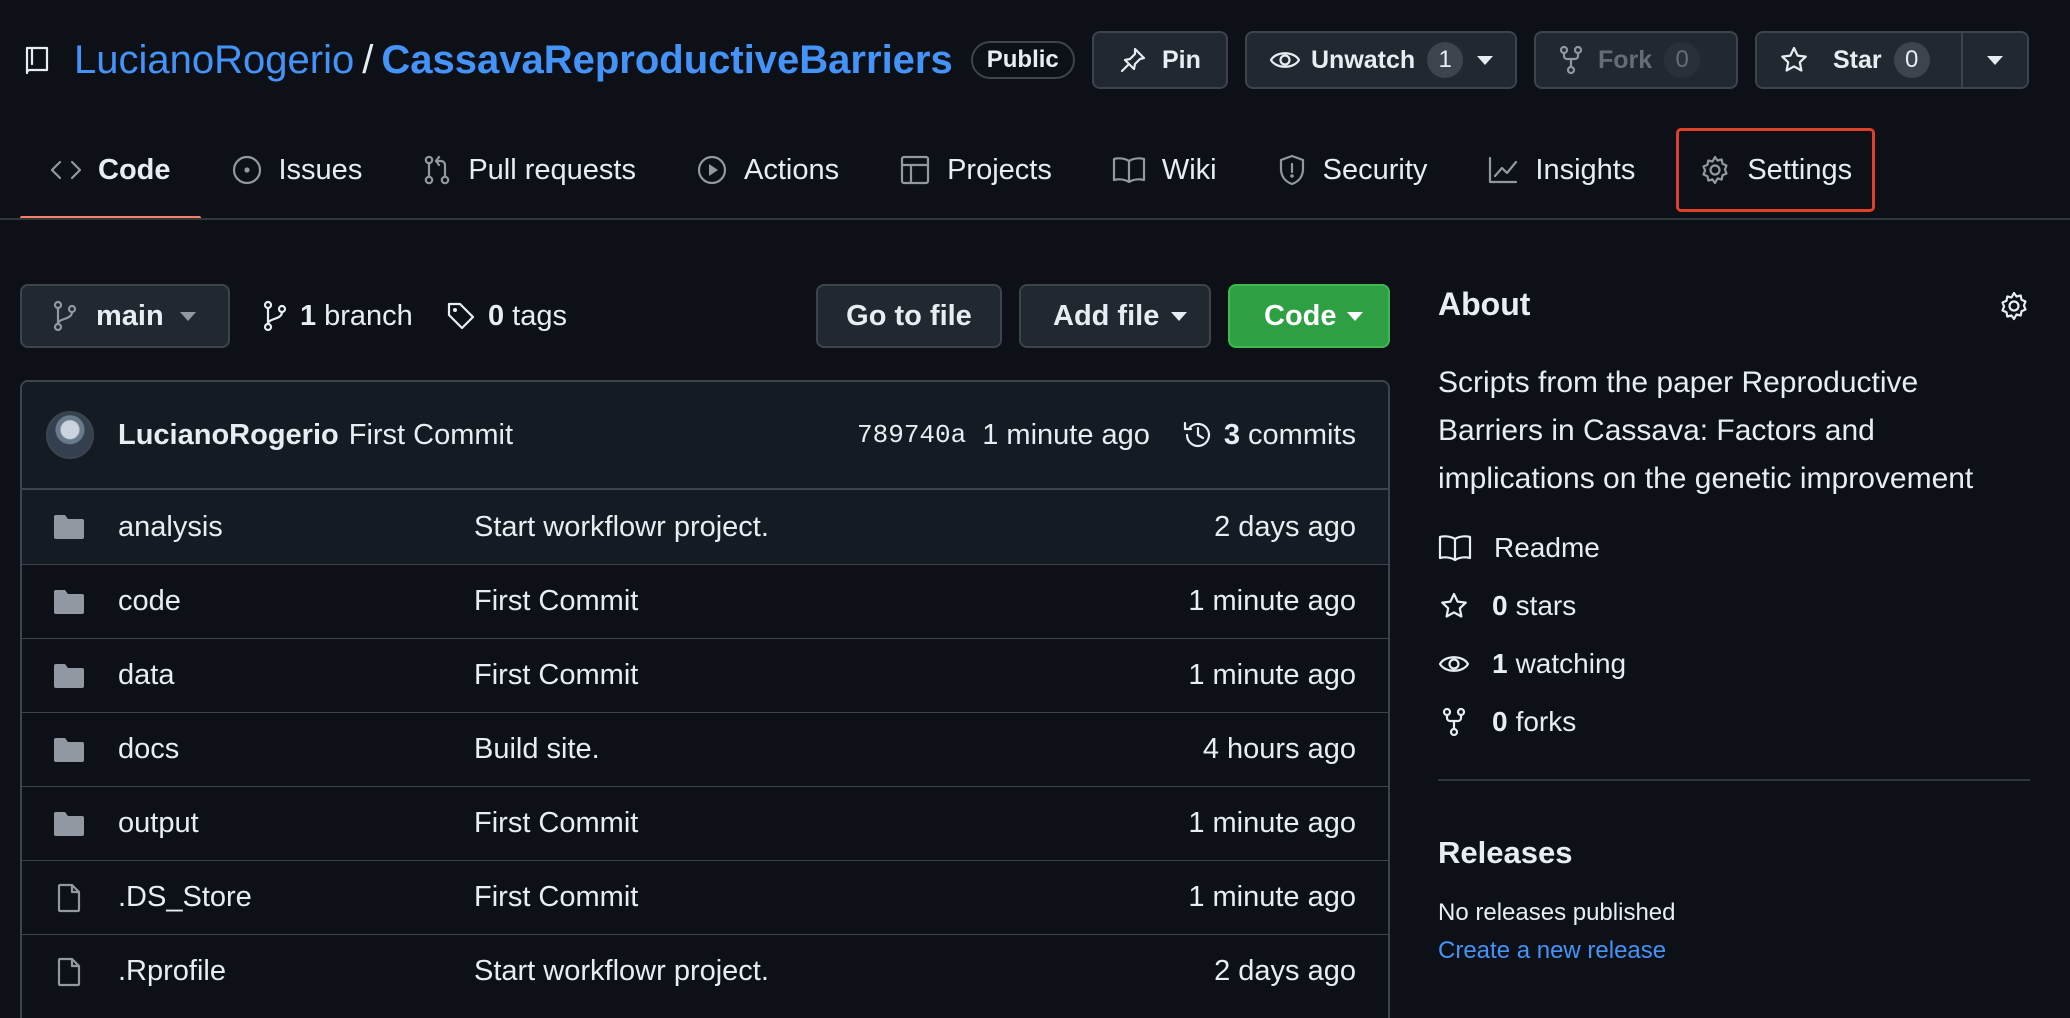 Image resolution: width=2070 pixels, height=1018 pixels. What do you see at coordinates (1137, 170) in the screenshot?
I see `book-icon` at bounding box center [1137, 170].